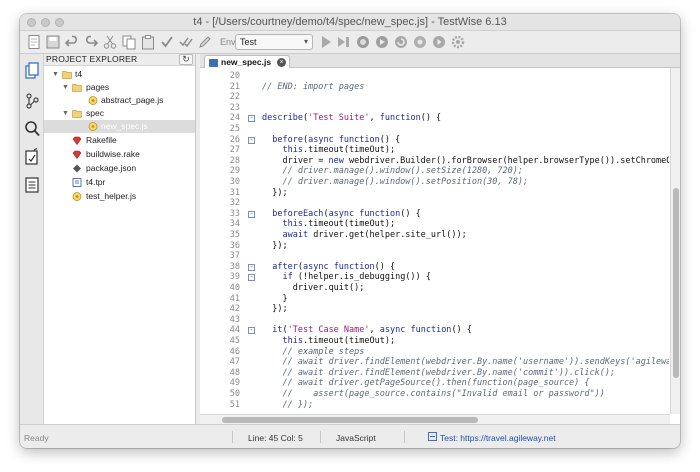 Image resolution: width=700 pixels, height=472 pixels. What do you see at coordinates (234, 341) in the screenshot?
I see `line-number: 45` at bounding box center [234, 341].